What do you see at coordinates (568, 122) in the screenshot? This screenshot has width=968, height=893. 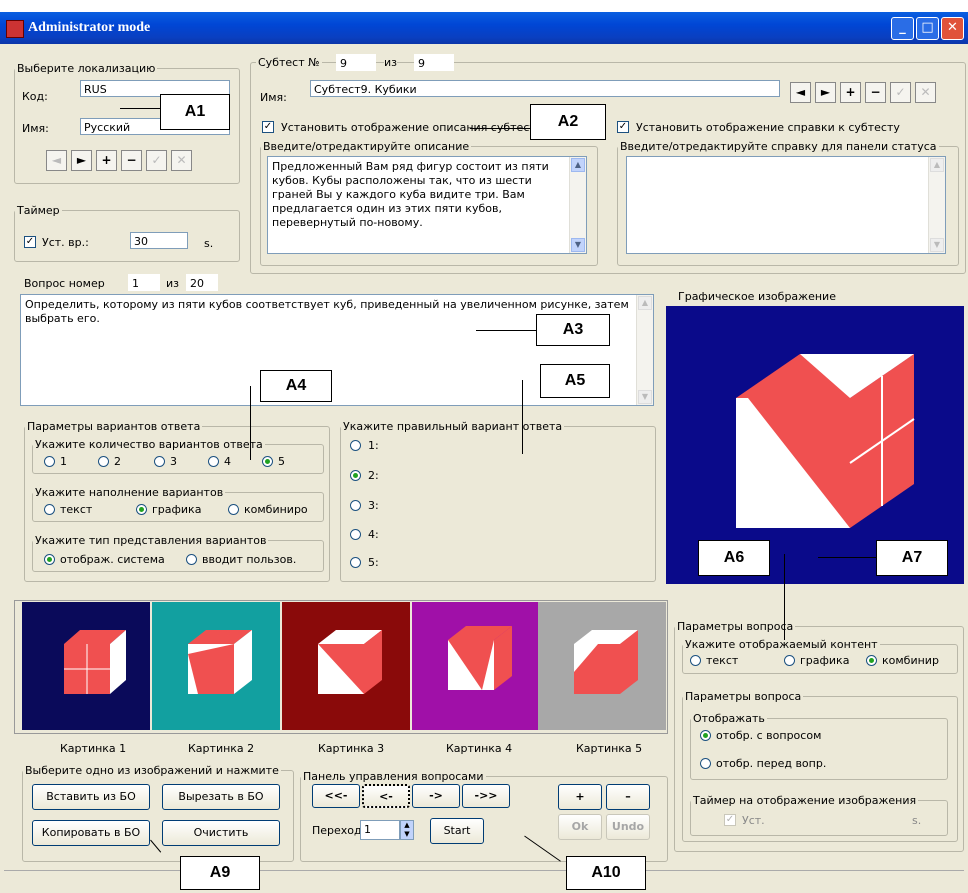 I see `annotation-a2: A2` at bounding box center [568, 122].